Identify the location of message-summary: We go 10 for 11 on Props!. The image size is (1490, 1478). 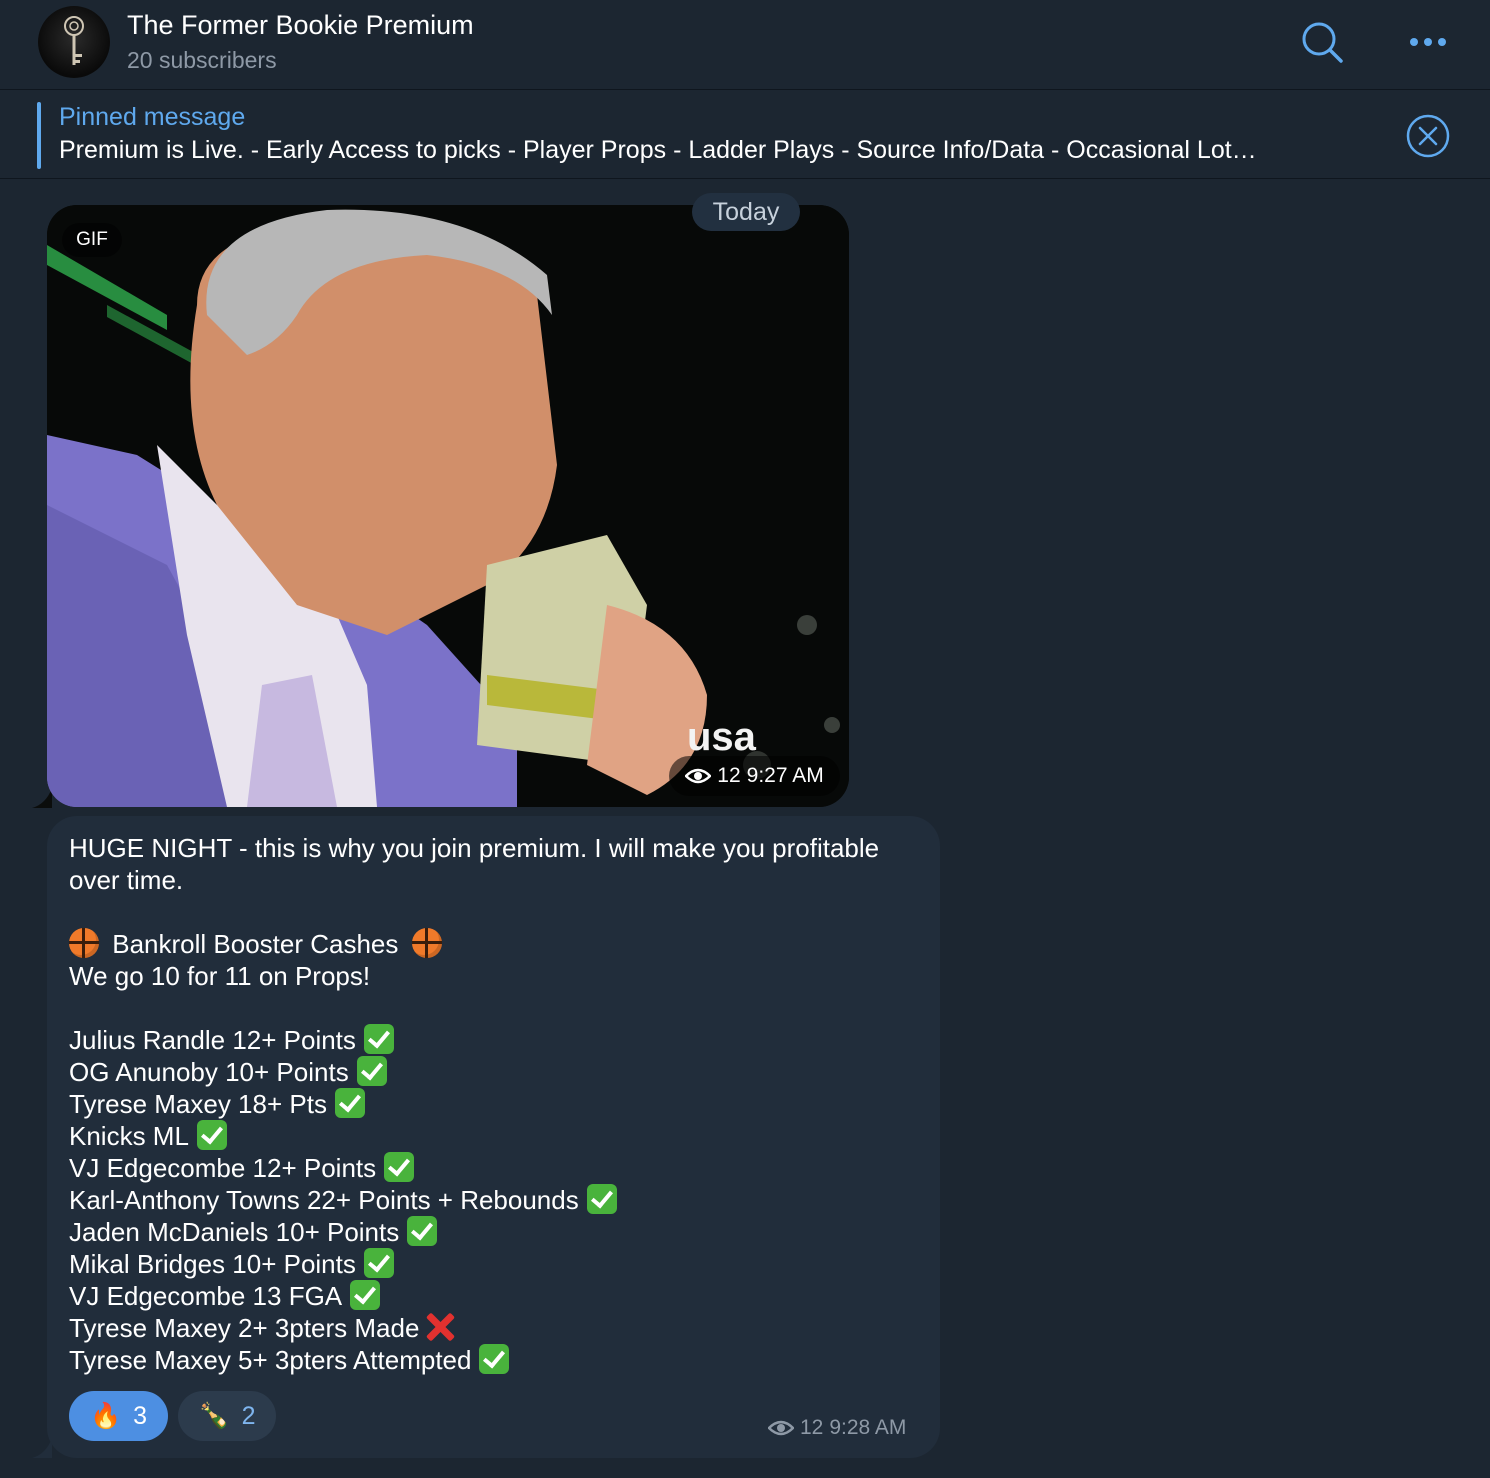
(220, 976).